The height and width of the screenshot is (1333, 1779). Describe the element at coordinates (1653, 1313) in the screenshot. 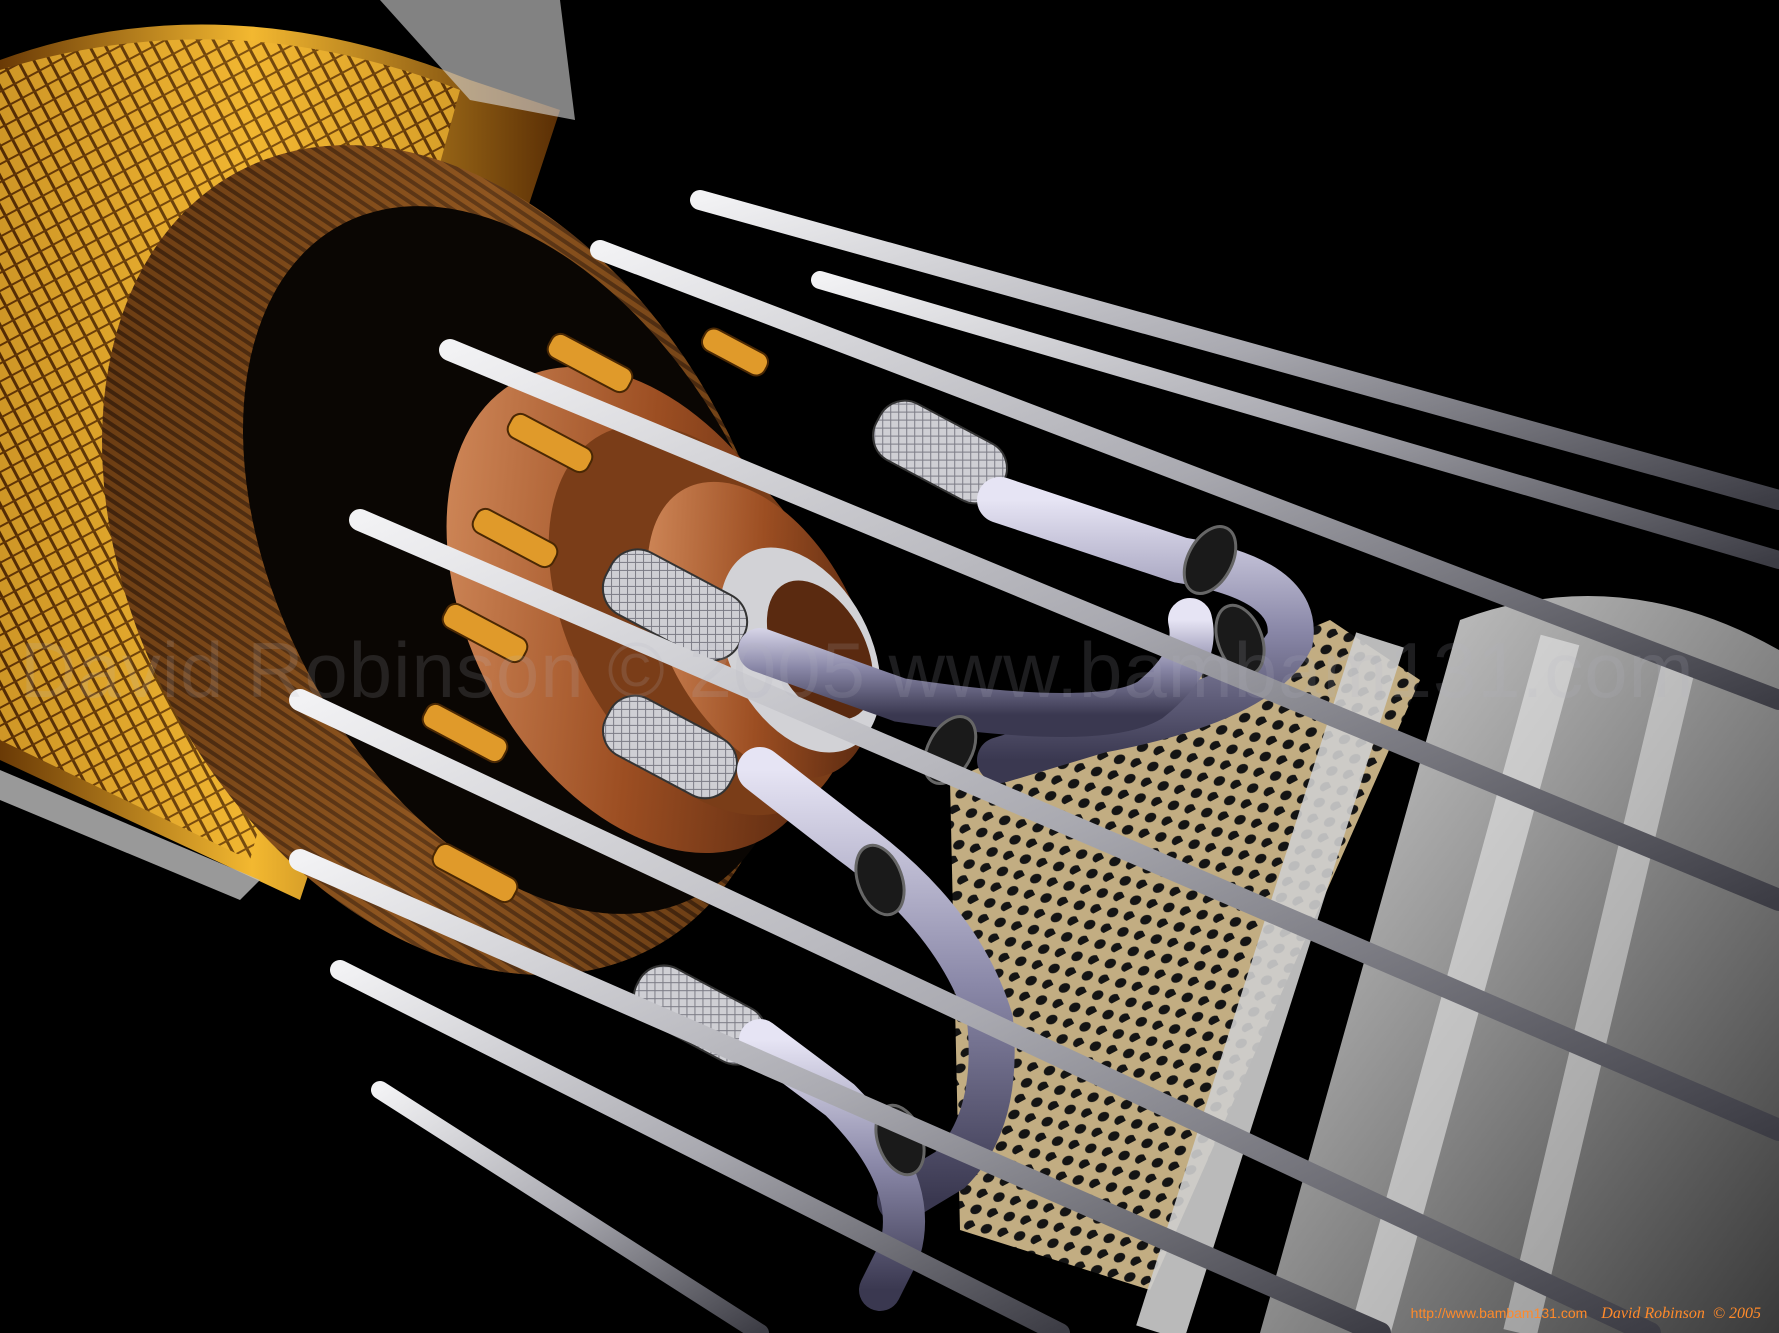

I see `credit-signature: David Robinson` at that location.